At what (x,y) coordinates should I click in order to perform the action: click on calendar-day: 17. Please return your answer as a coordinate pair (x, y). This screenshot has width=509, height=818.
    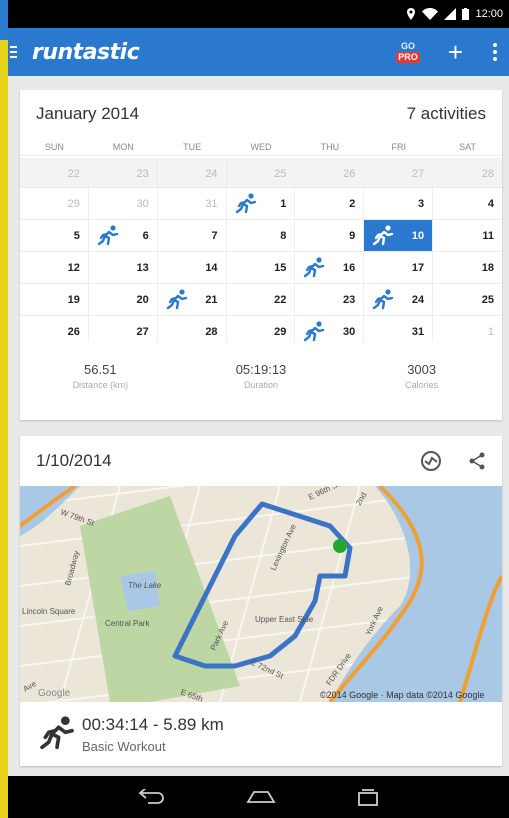
    Looking at the image, I should click on (399, 267).